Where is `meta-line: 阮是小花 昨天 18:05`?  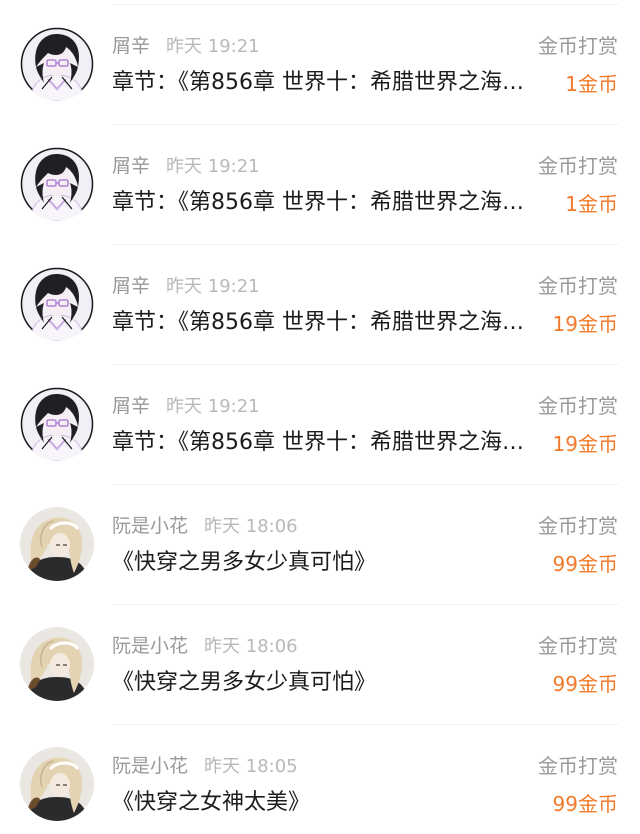 meta-line: 阮是小花 昨天 18:05 is located at coordinates (205, 766).